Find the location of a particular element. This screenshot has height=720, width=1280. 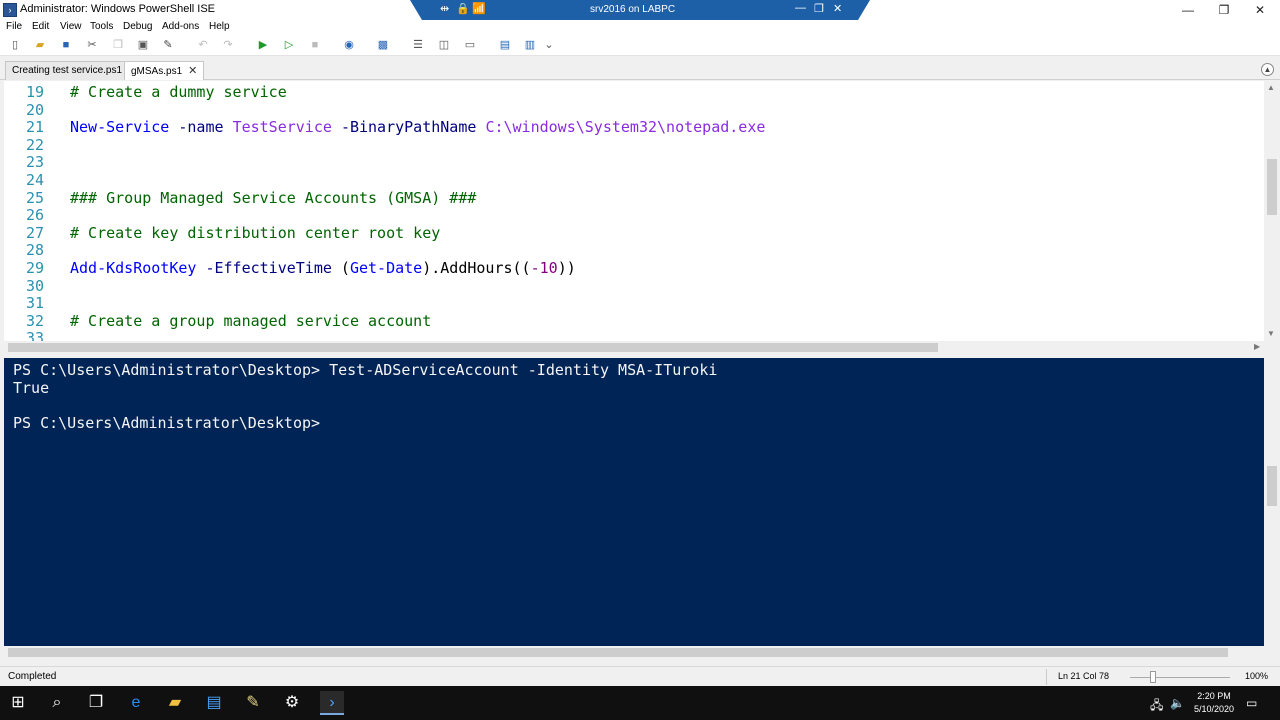

internet-explorer-icon: e is located at coordinates (136, 703).